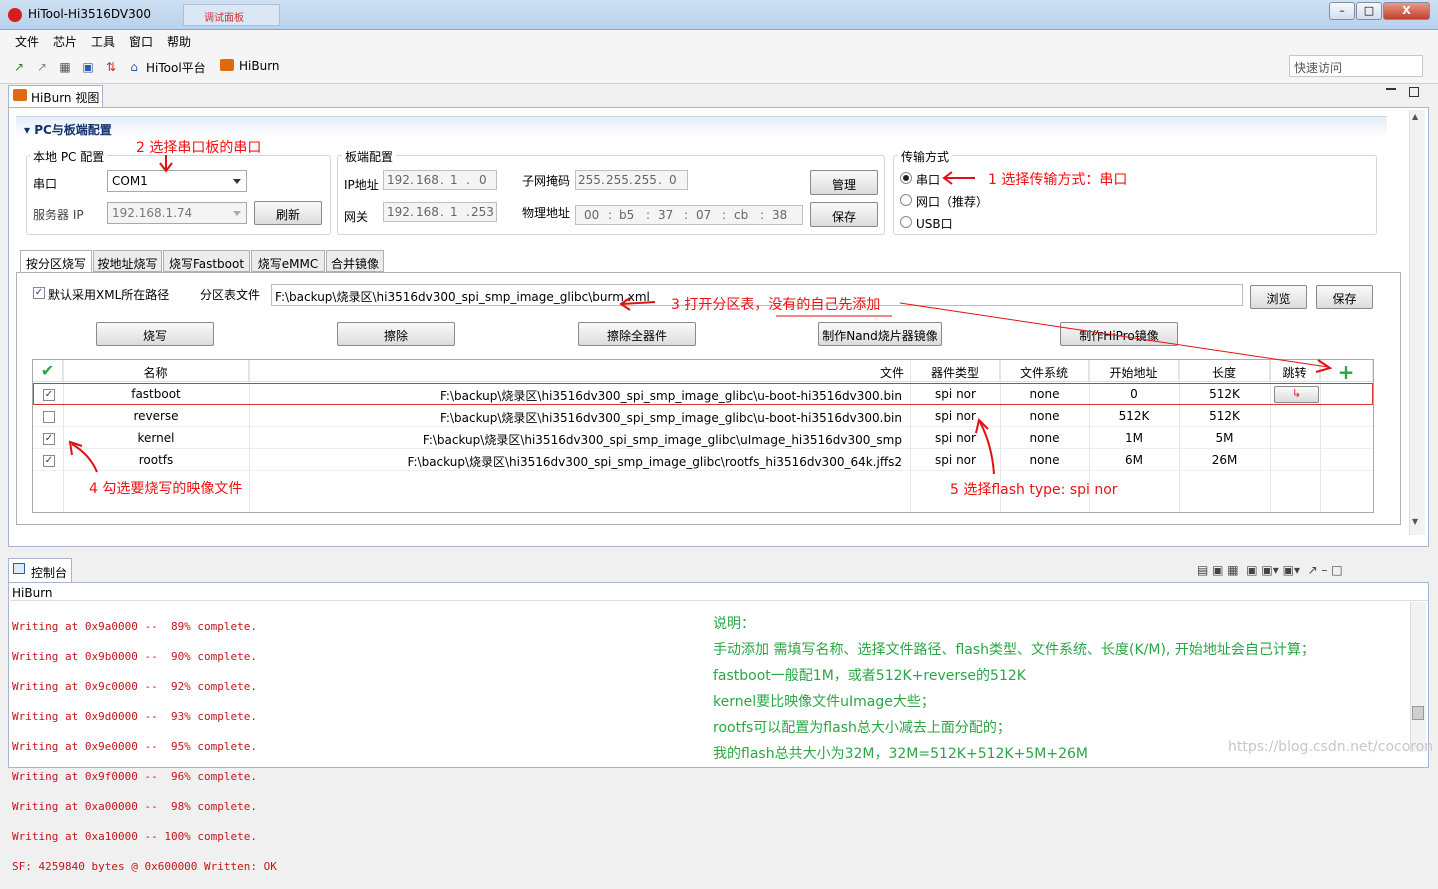 Image resolution: width=1438 pixels, height=889 pixels. Describe the element at coordinates (135, 806) in the screenshot. I see `console-line: Writing at 0xa00000 -- 98% complete.` at that location.